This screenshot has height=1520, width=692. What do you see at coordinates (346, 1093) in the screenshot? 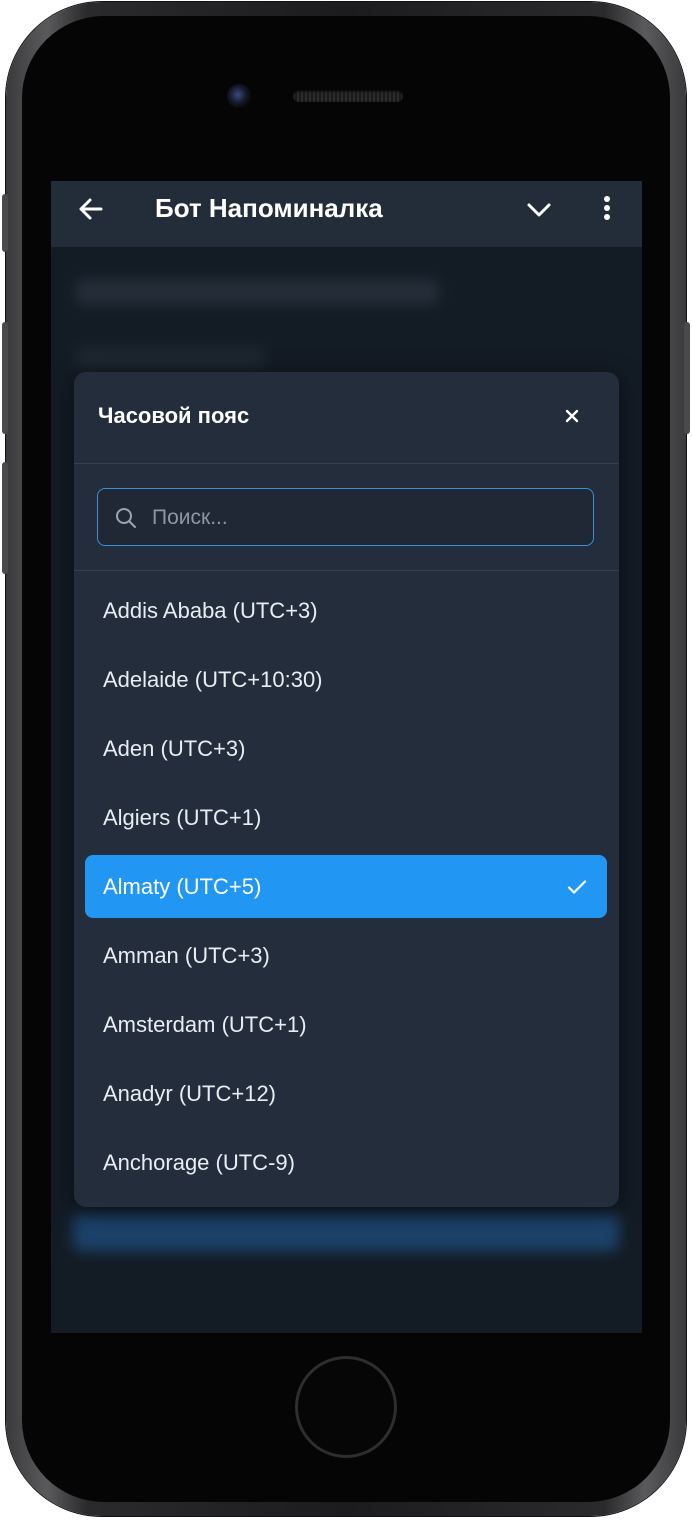
I see `timezone-option: Anadyr (UTC+12)` at bounding box center [346, 1093].